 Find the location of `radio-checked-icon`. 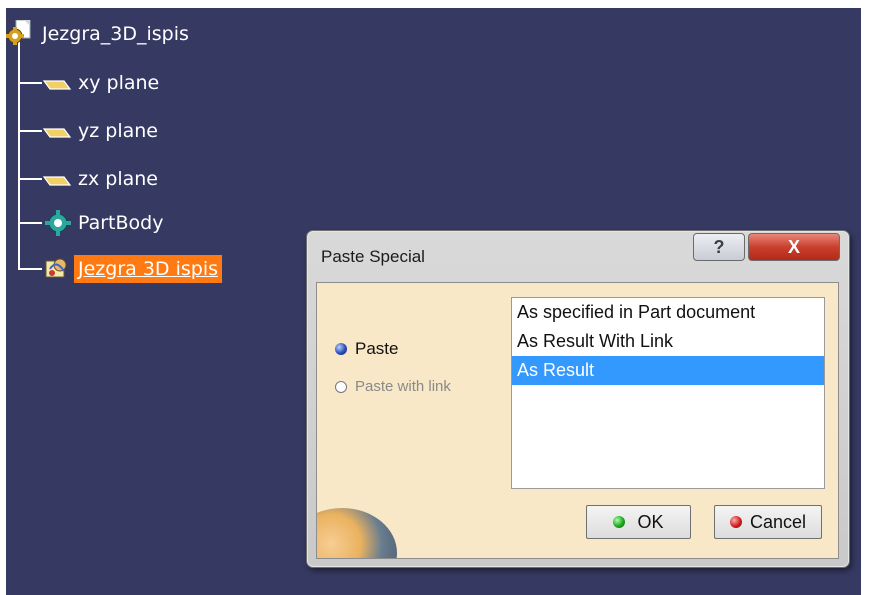

radio-checked-icon is located at coordinates (341, 349).